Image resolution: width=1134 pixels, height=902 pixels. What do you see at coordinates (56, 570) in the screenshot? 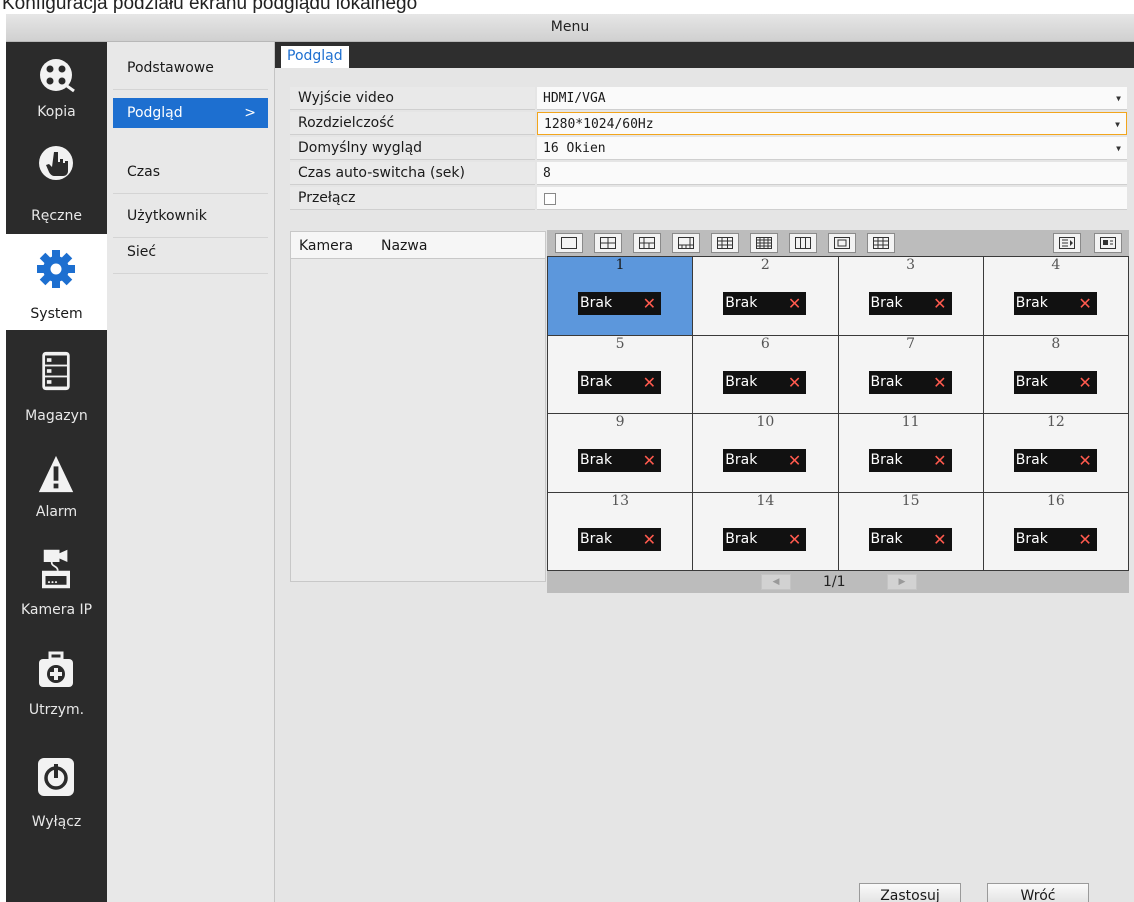
I see `rail-item-kamera-ip: Kamera IP` at bounding box center [56, 570].